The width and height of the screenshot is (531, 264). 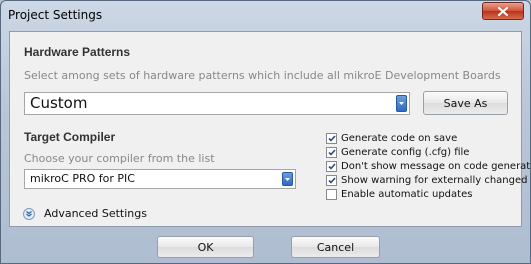 What do you see at coordinates (29, 213) in the screenshot?
I see `double-chevron-down-icon` at bounding box center [29, 213].